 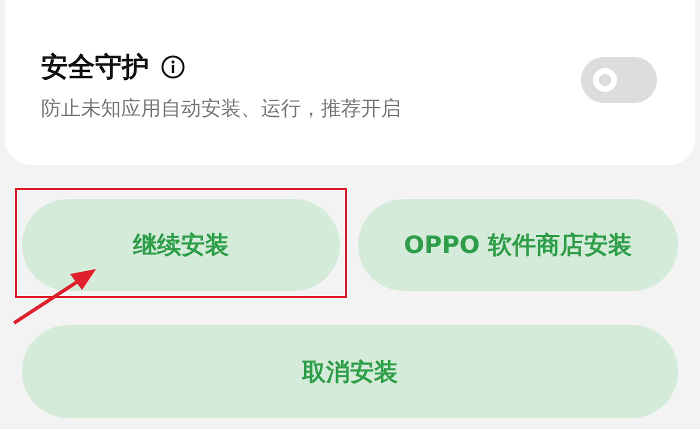 What do you see at coordinates (173, 67) in the screenshot?
I see `info-icon` at bounding box center [173, 67].